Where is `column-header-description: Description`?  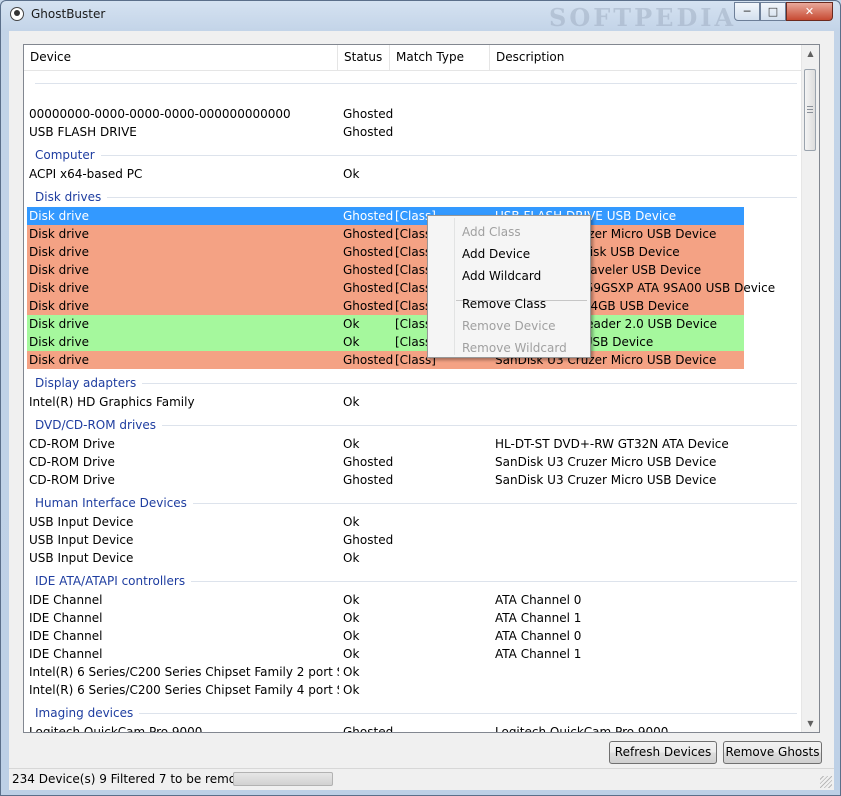 column-header-description: Description is located at coordinates (646, 57).